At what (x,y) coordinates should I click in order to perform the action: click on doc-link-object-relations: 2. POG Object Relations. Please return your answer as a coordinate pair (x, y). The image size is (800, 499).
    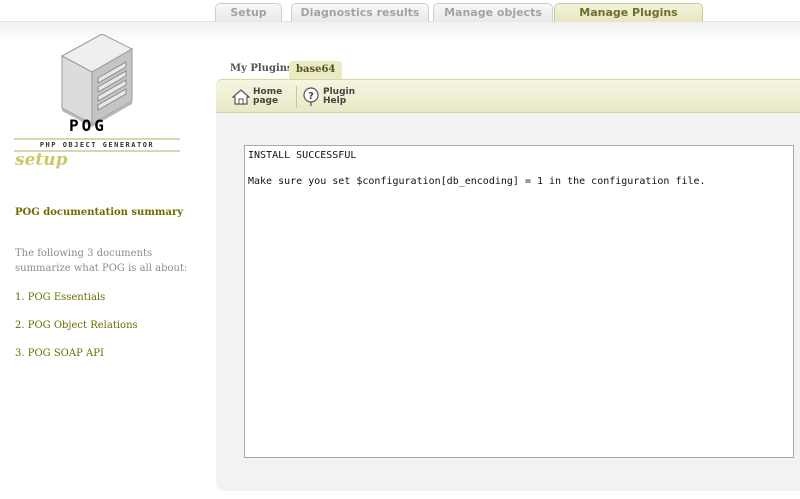
    Looking at the image, I should click on (76, 325).